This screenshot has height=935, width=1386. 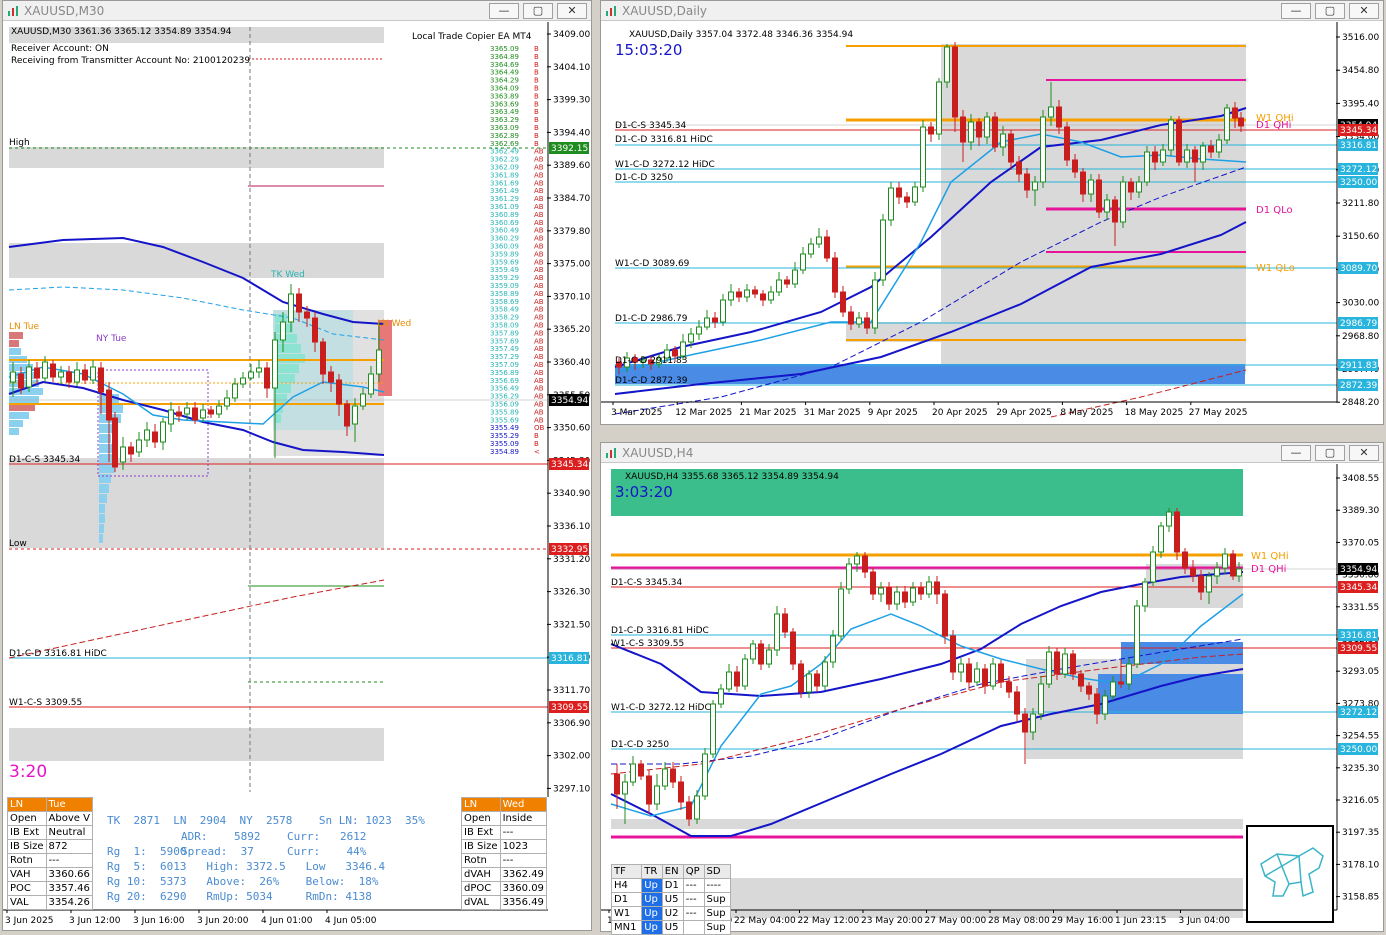 What do you see at coordinates (504, 160) in the screenshot?
I see `dom-price: 3362.29` at bounding box center [504, 160].